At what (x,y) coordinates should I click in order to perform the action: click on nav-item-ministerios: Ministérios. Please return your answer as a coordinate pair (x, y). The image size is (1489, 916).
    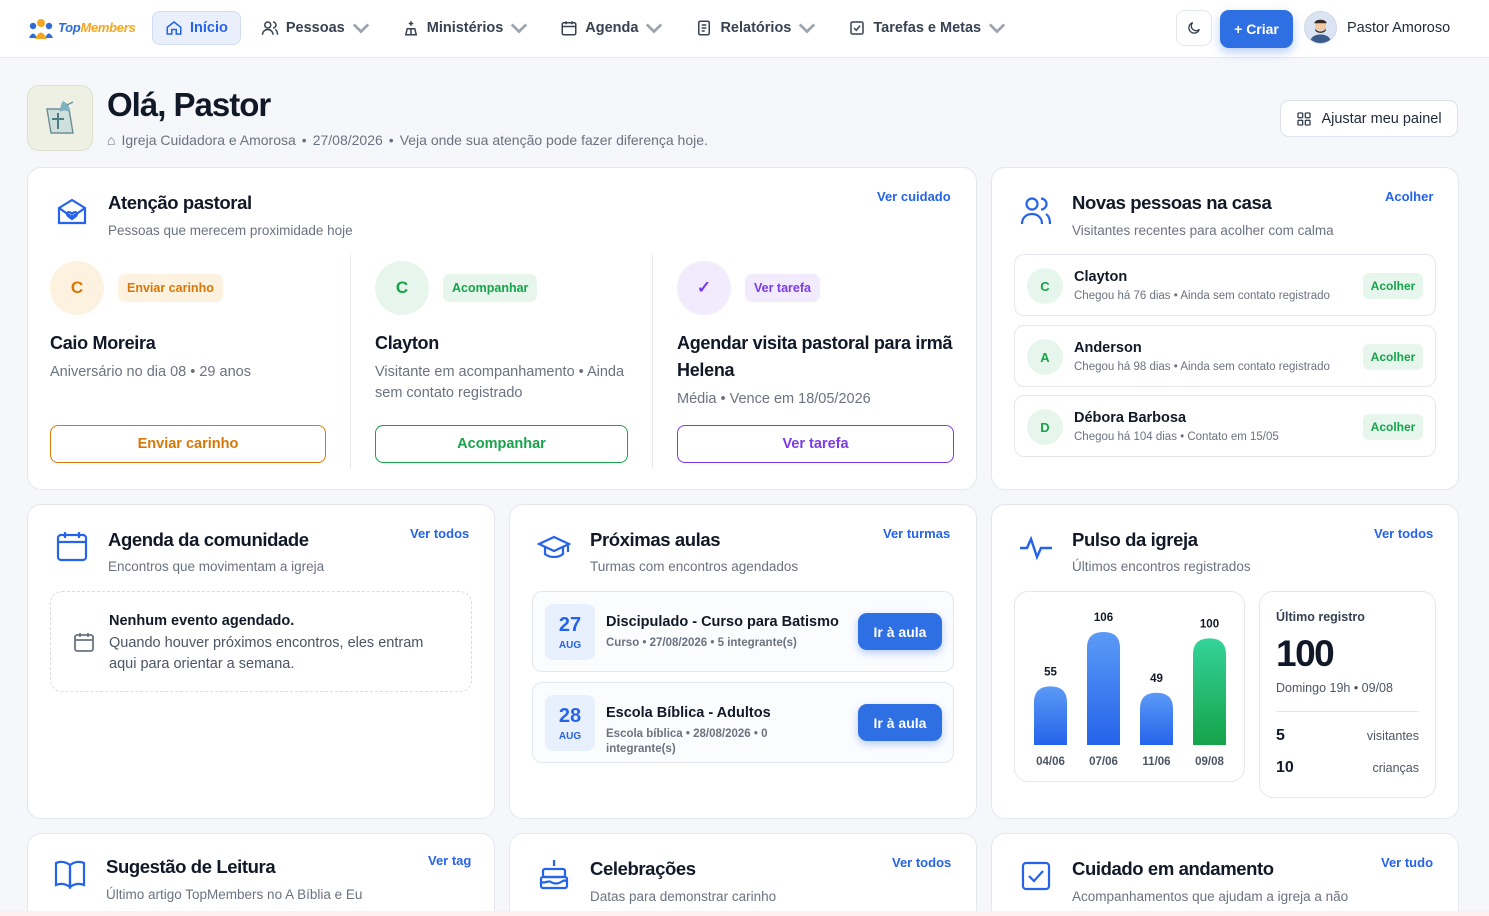
    Looking at the image, I should click on (465, 28).